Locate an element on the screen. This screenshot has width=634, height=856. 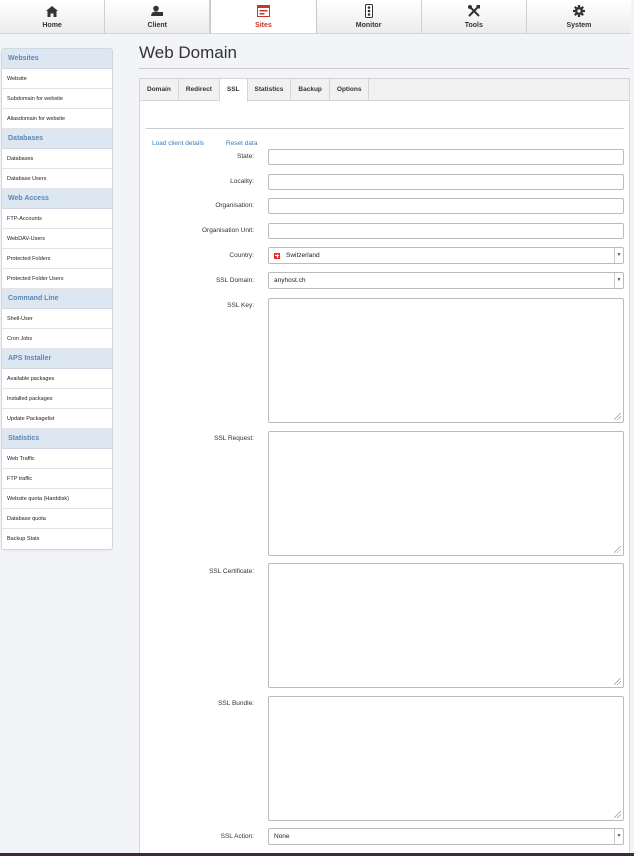
organisation-unit-label: Organisation Unit: is located at coordinates (227, 230).